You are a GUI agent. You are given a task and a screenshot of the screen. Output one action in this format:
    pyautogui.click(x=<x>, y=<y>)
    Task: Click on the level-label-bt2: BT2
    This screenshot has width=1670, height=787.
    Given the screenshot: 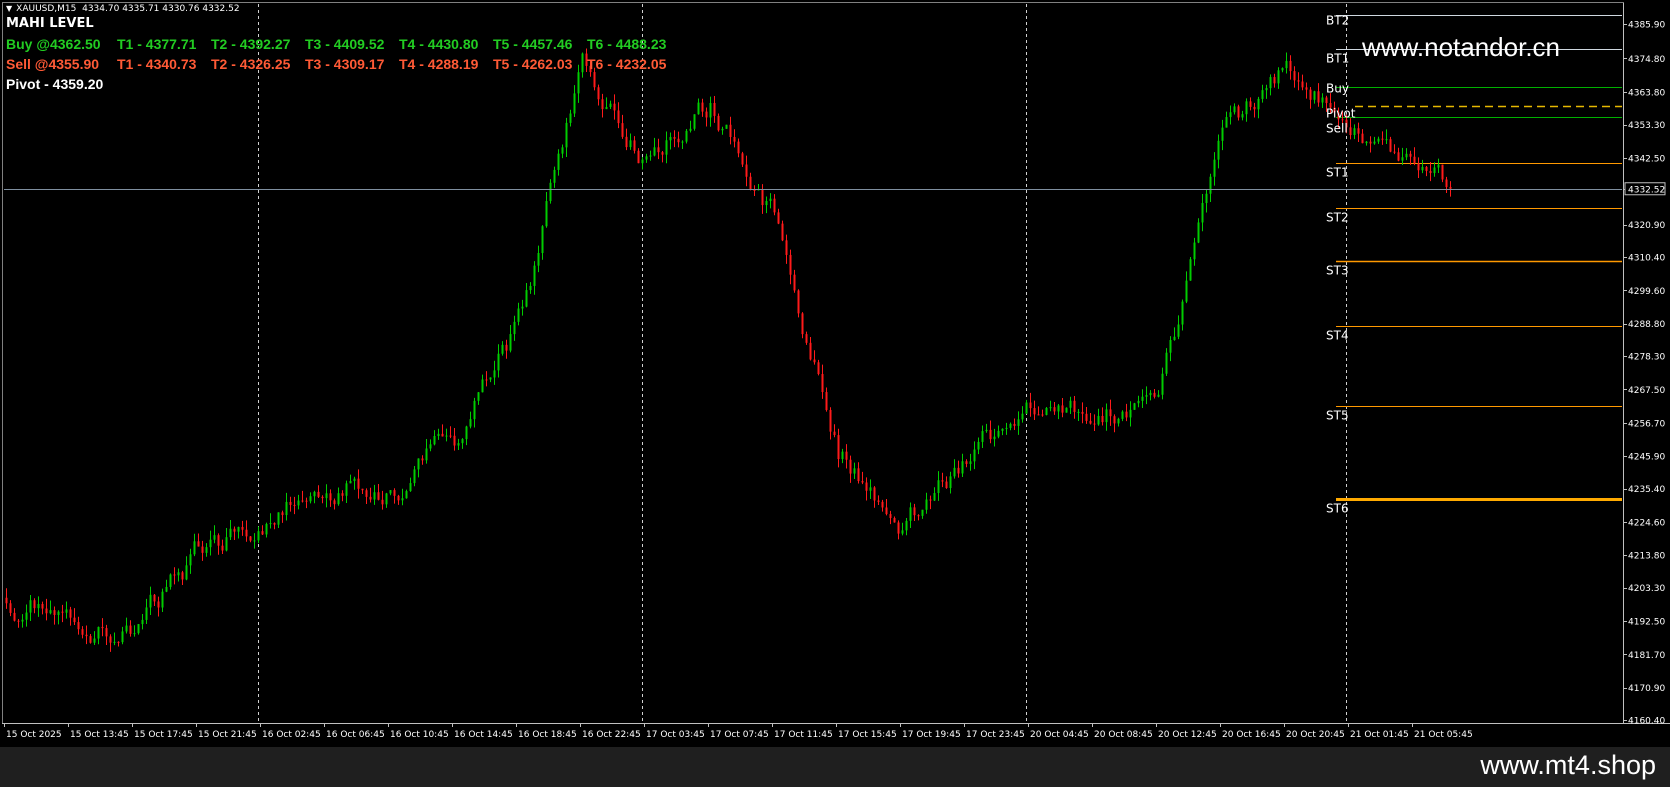 What is the action you would take?
    pyautogui.click(x=1337, y=21)
    